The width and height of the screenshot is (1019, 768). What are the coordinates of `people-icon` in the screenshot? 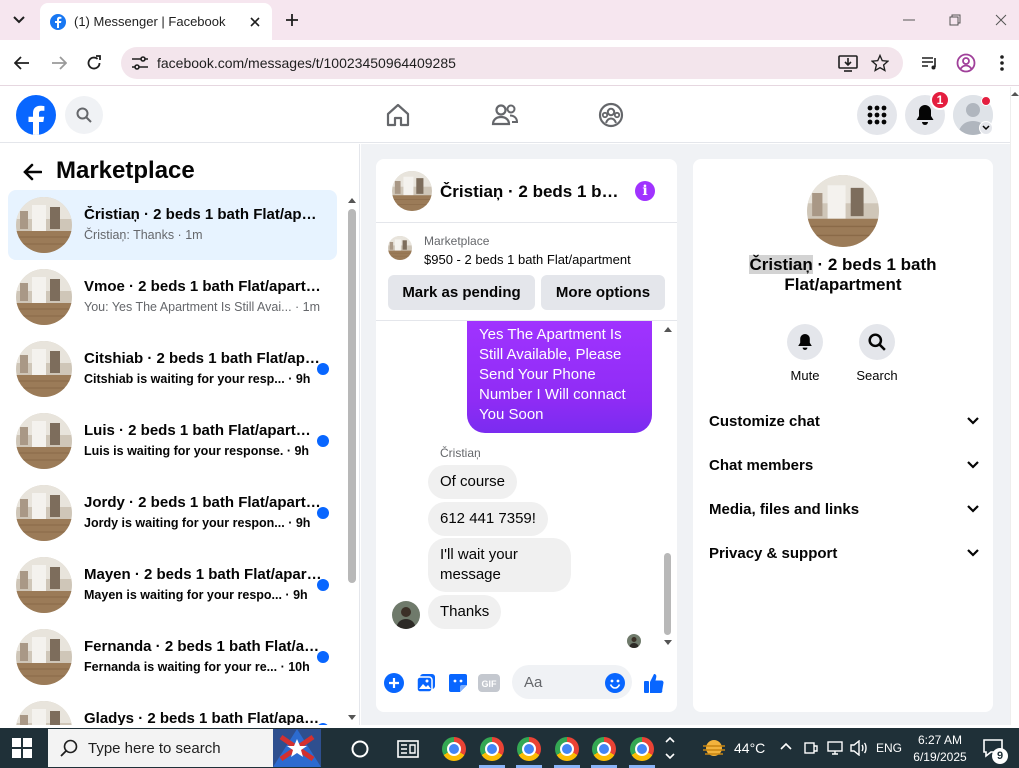 It's located at (811, 748).